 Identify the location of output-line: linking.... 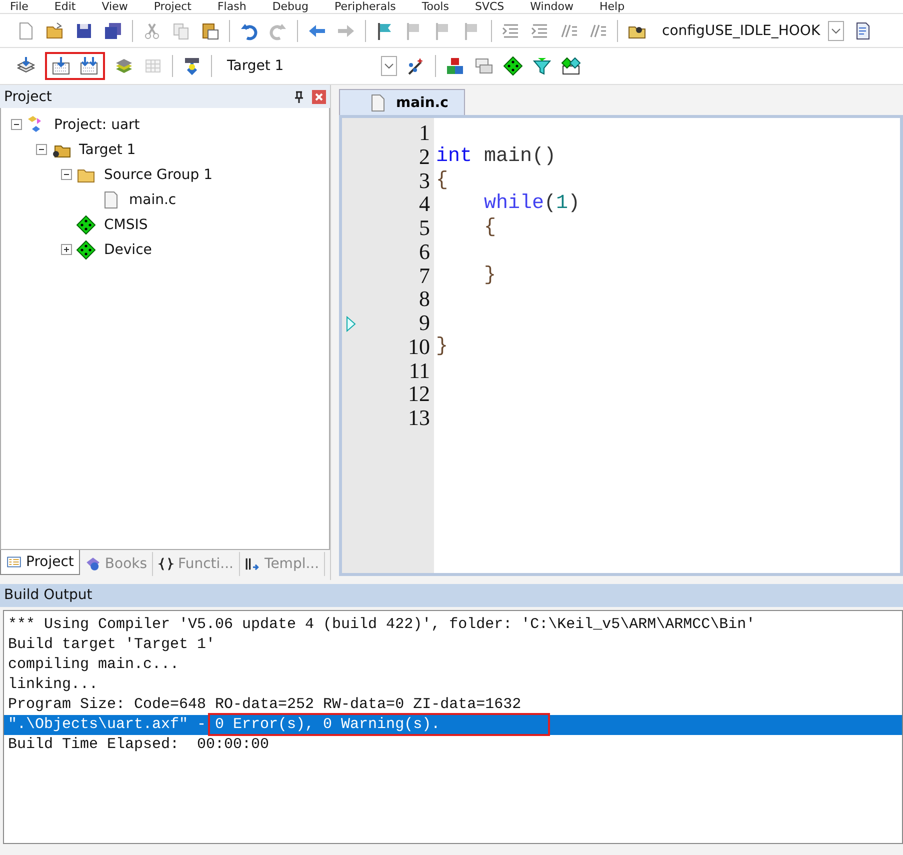
(53, 685).